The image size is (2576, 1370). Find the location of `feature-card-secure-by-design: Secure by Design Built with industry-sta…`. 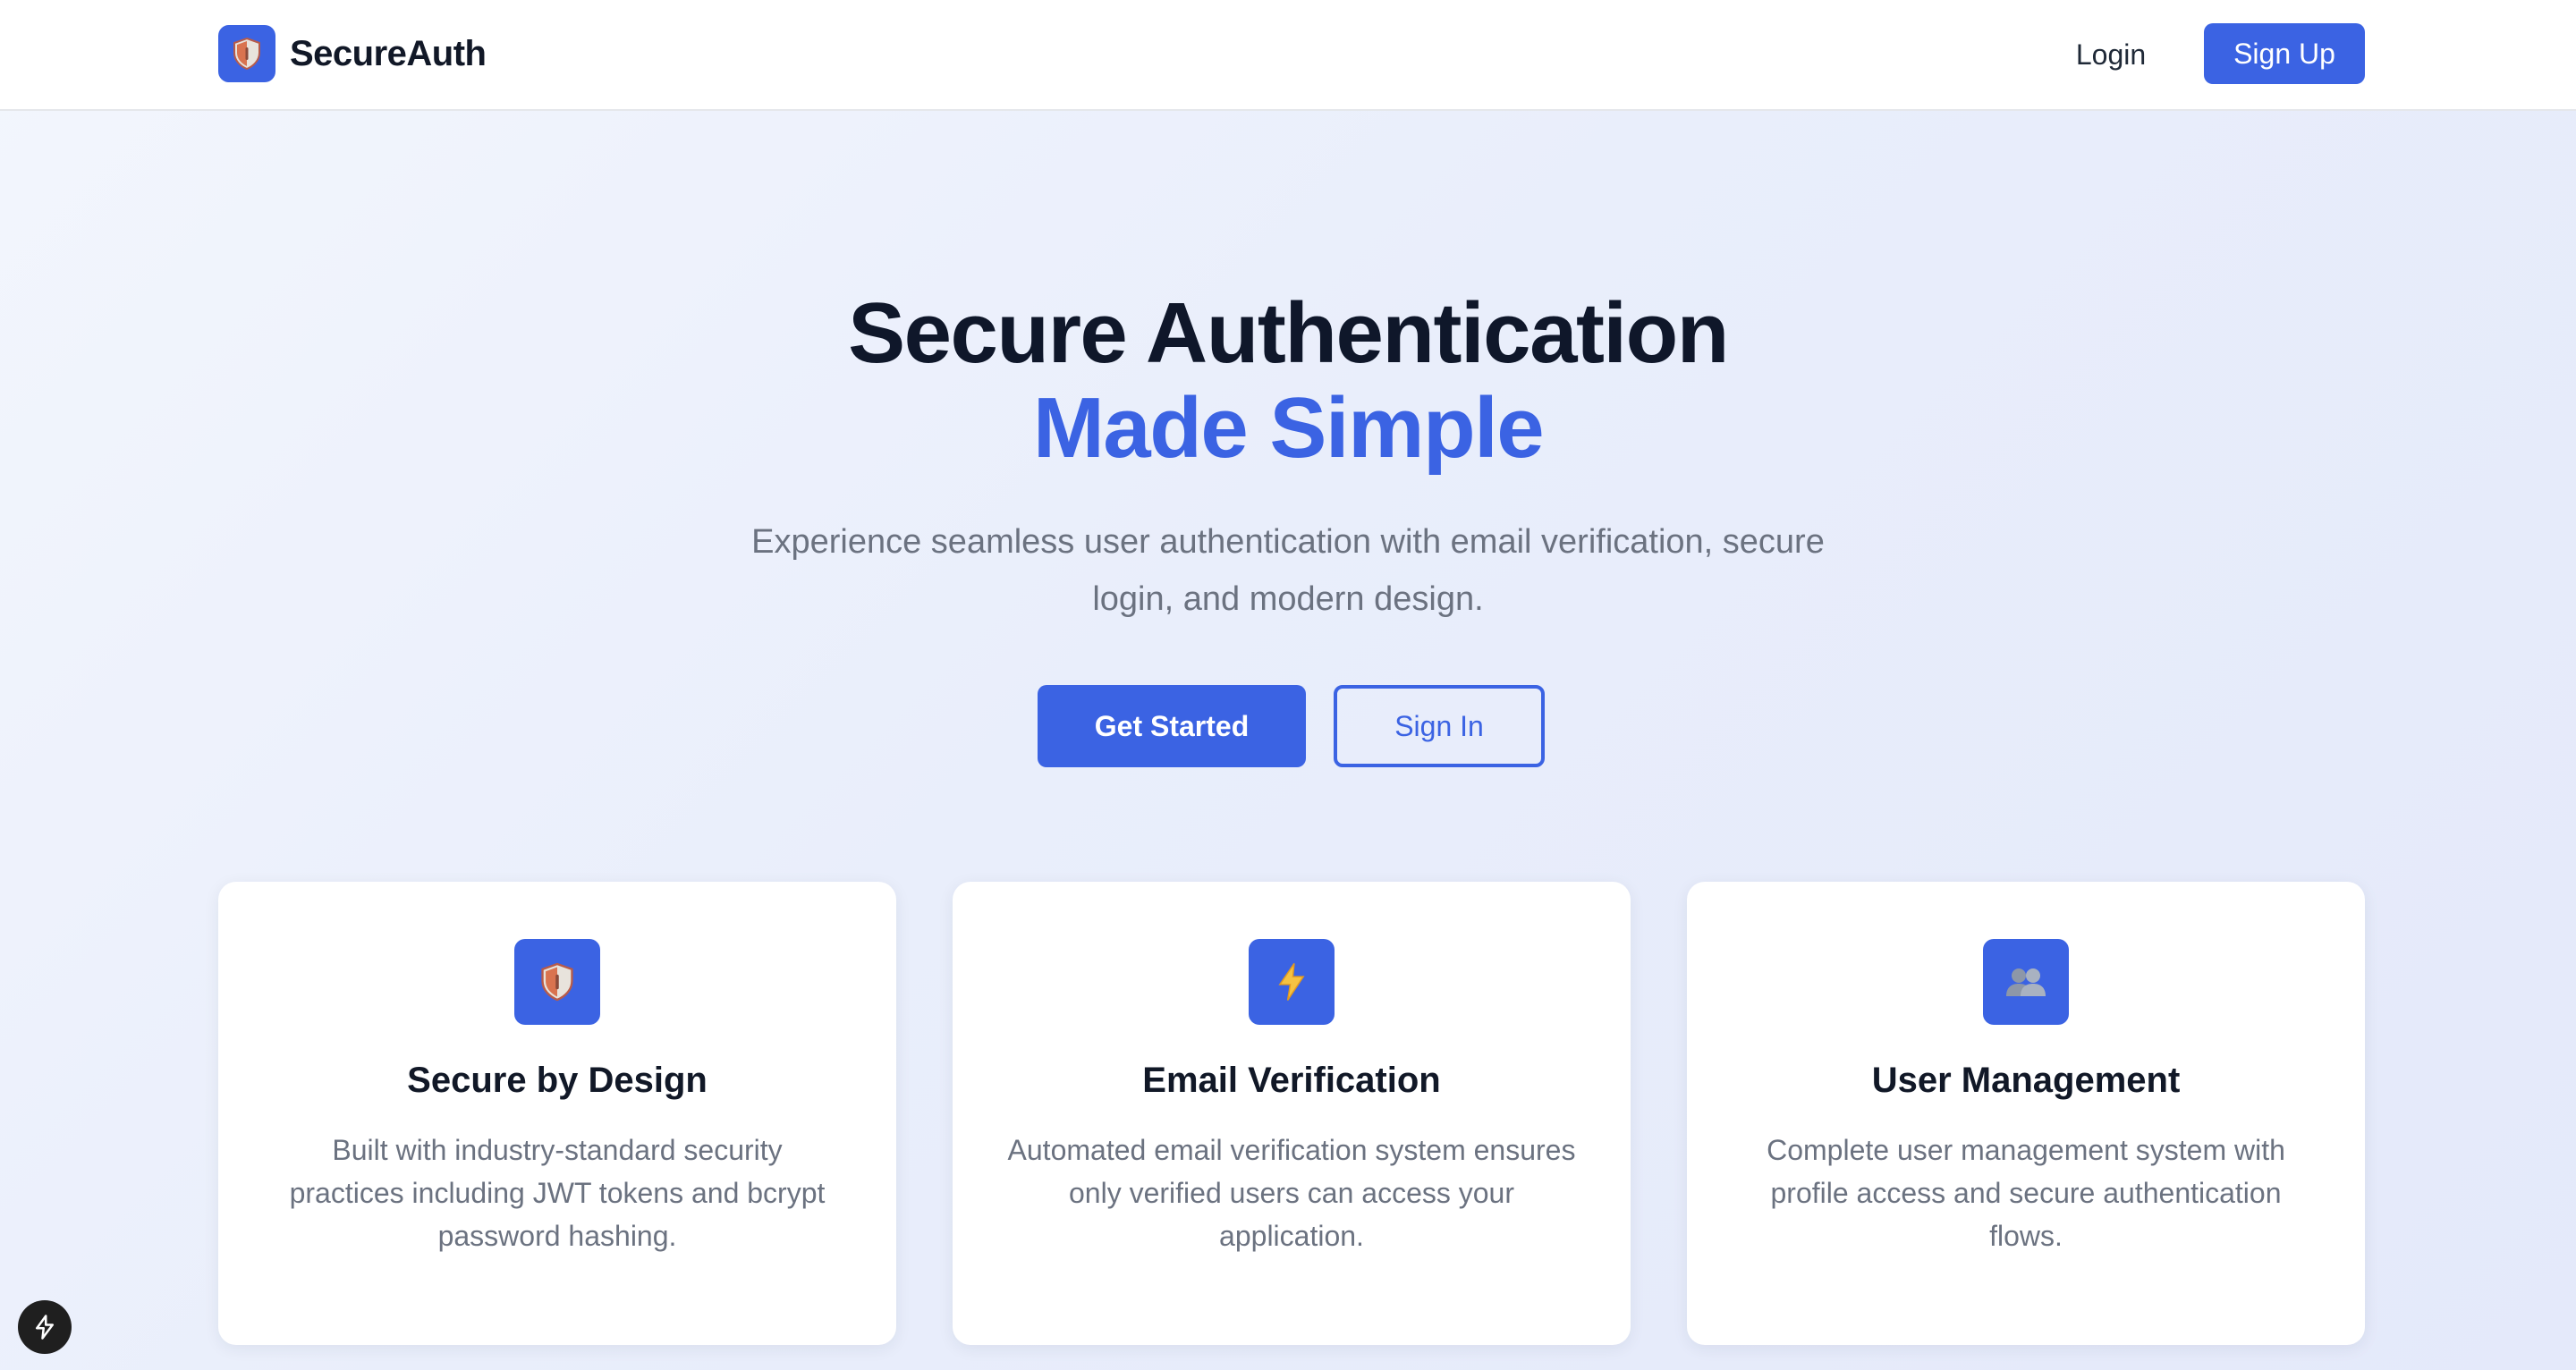

feature-card-secure-by-design: Secure by Design Built with industry-sta… is located at coordinates (557, 1113).